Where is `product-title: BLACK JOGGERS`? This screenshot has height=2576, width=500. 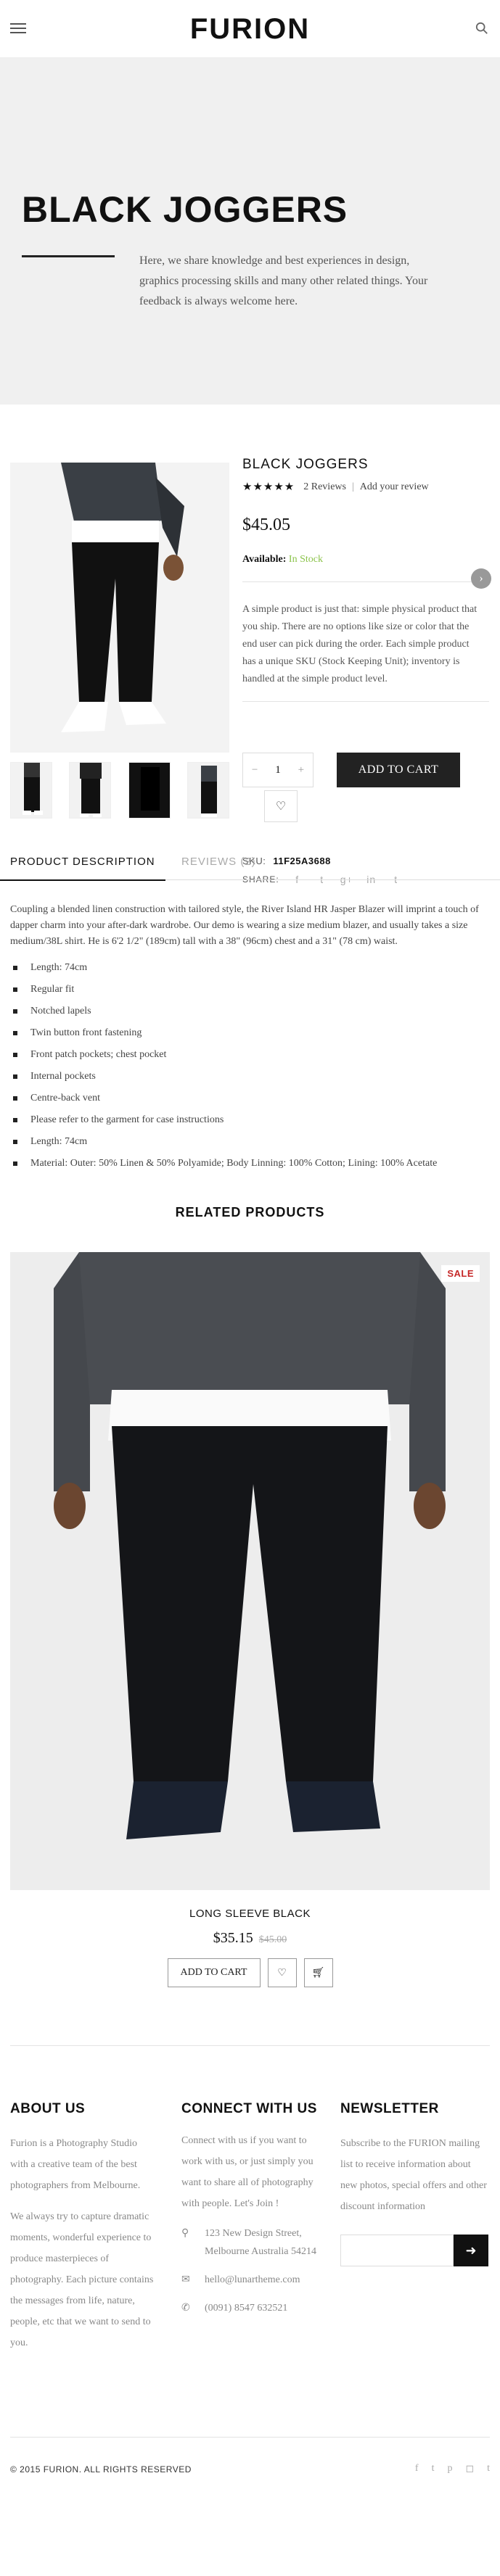
product-title: BLACK JOGGERS is located at coordinates (305, 464).